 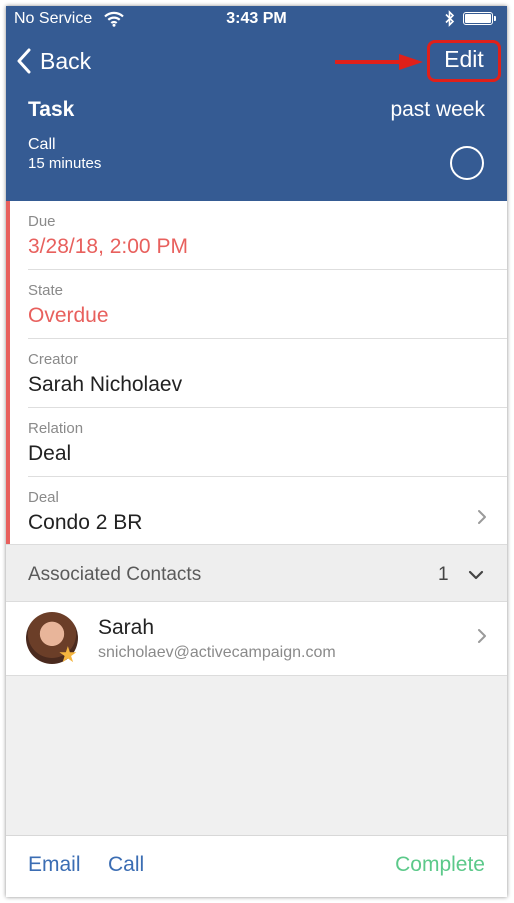 I want to click on field-value: Overdue, so click(x=68, y=315).